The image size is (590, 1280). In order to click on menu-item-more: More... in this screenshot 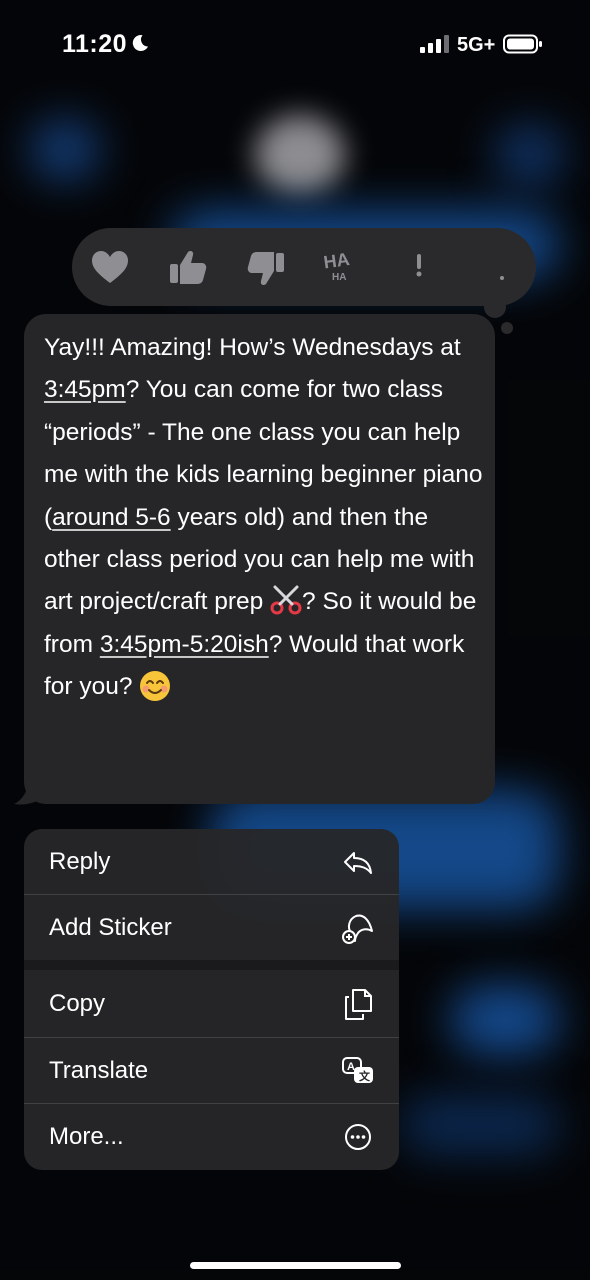, I will do `click(211, 1136)`.